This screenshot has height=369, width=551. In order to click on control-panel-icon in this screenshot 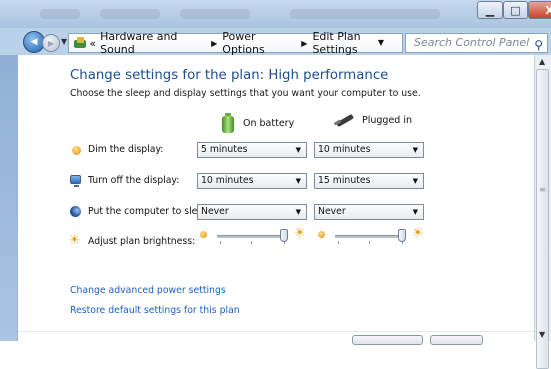, I will do `click(80, 43)`.